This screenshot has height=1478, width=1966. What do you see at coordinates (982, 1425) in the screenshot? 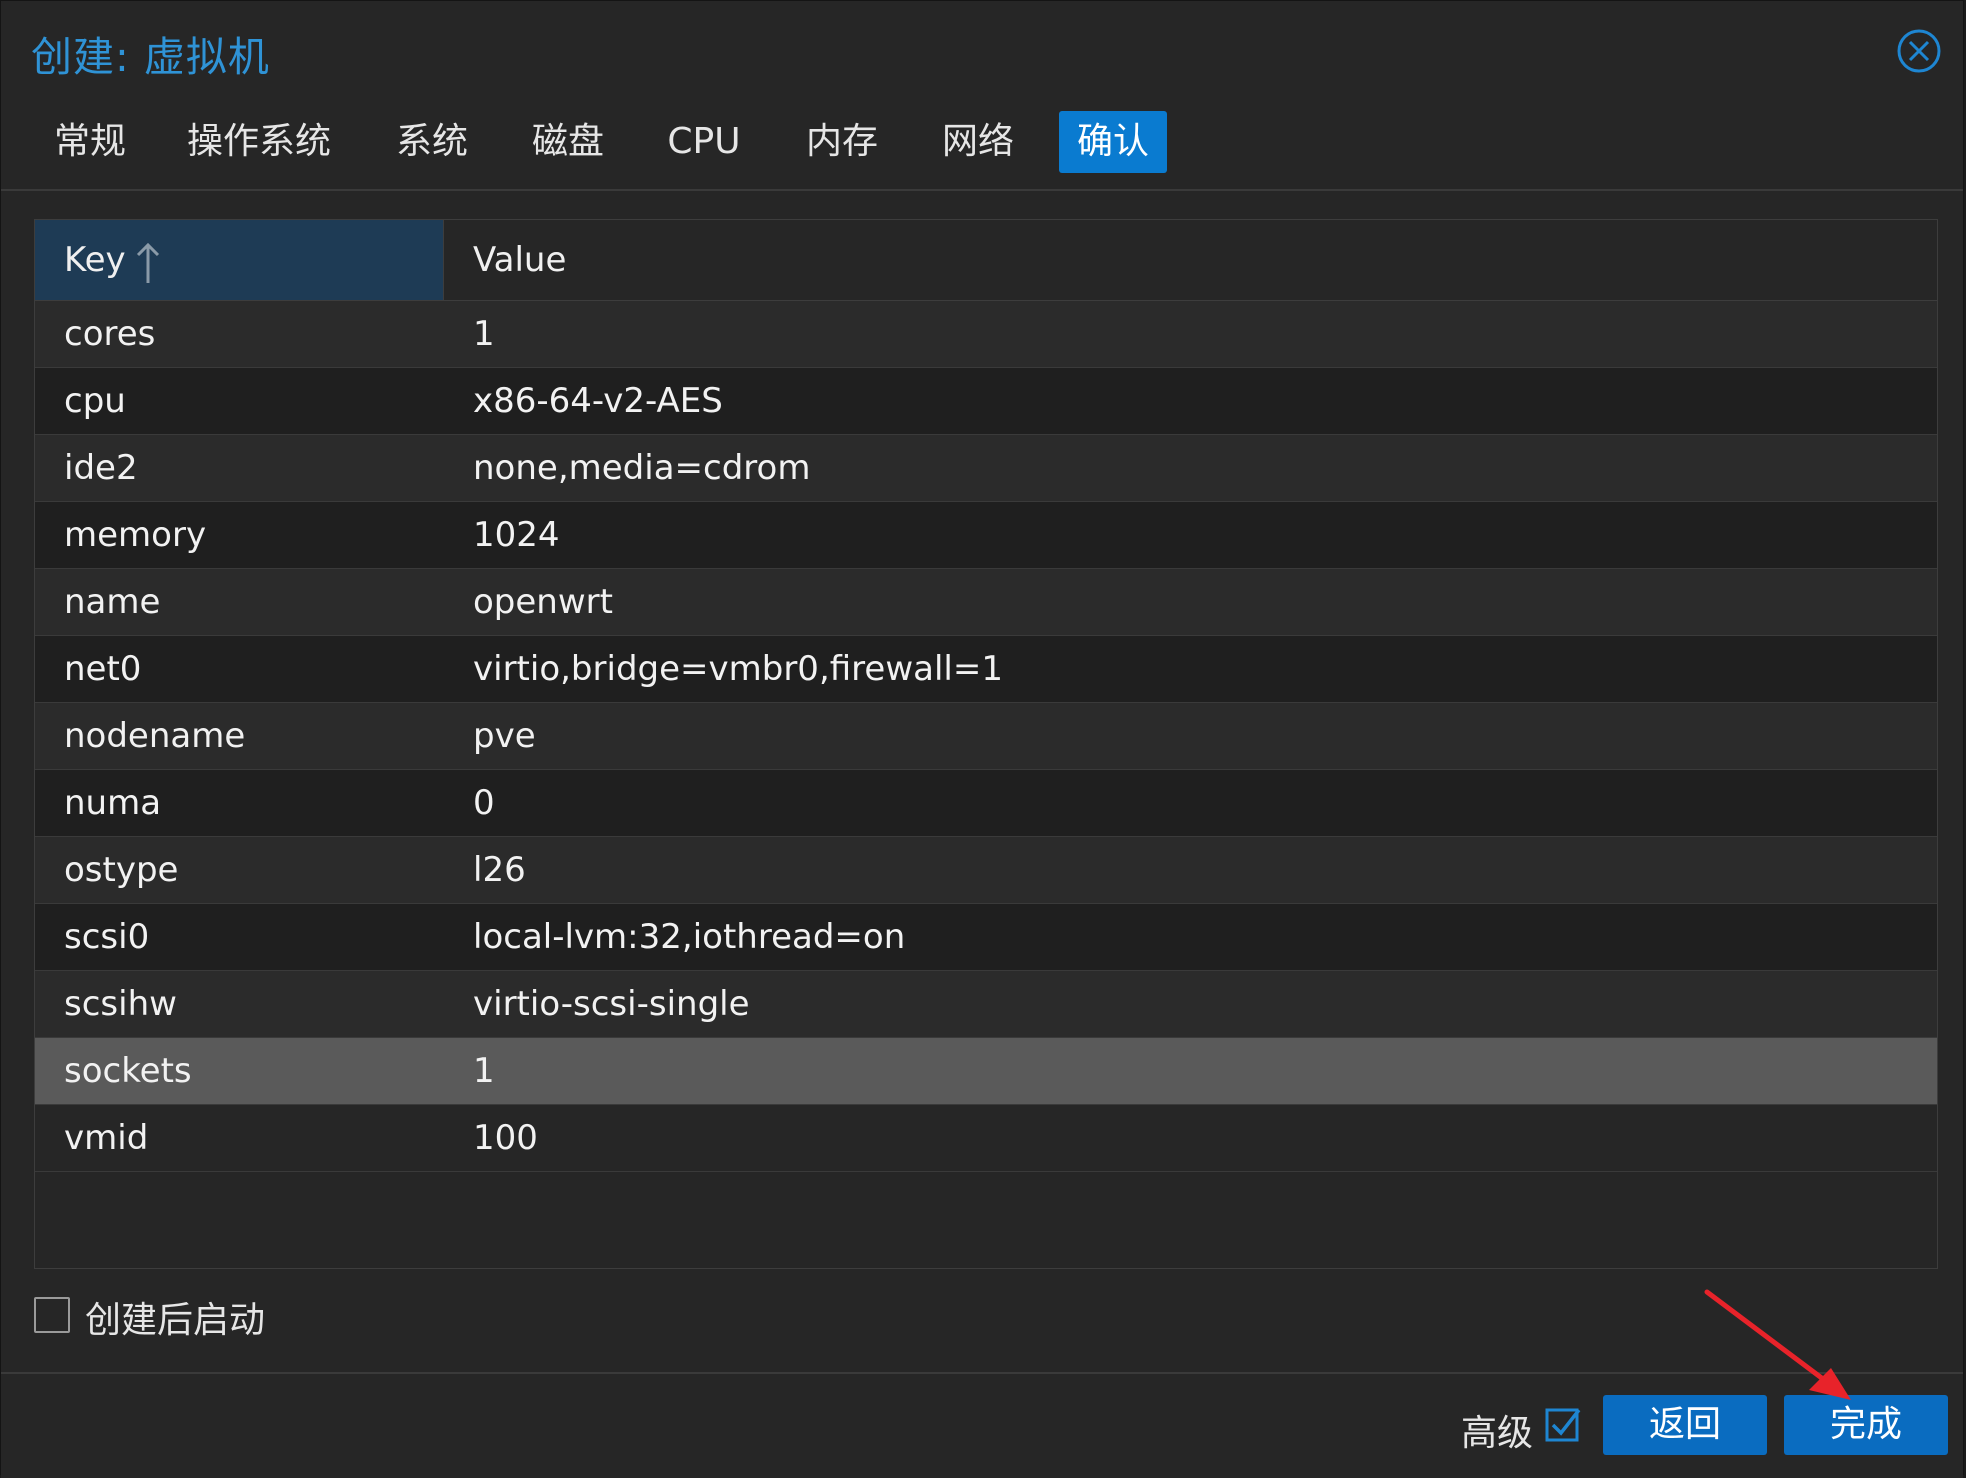
I see `dialog-footer: 高级 返回 完成` at bounding box center [982, 1425].